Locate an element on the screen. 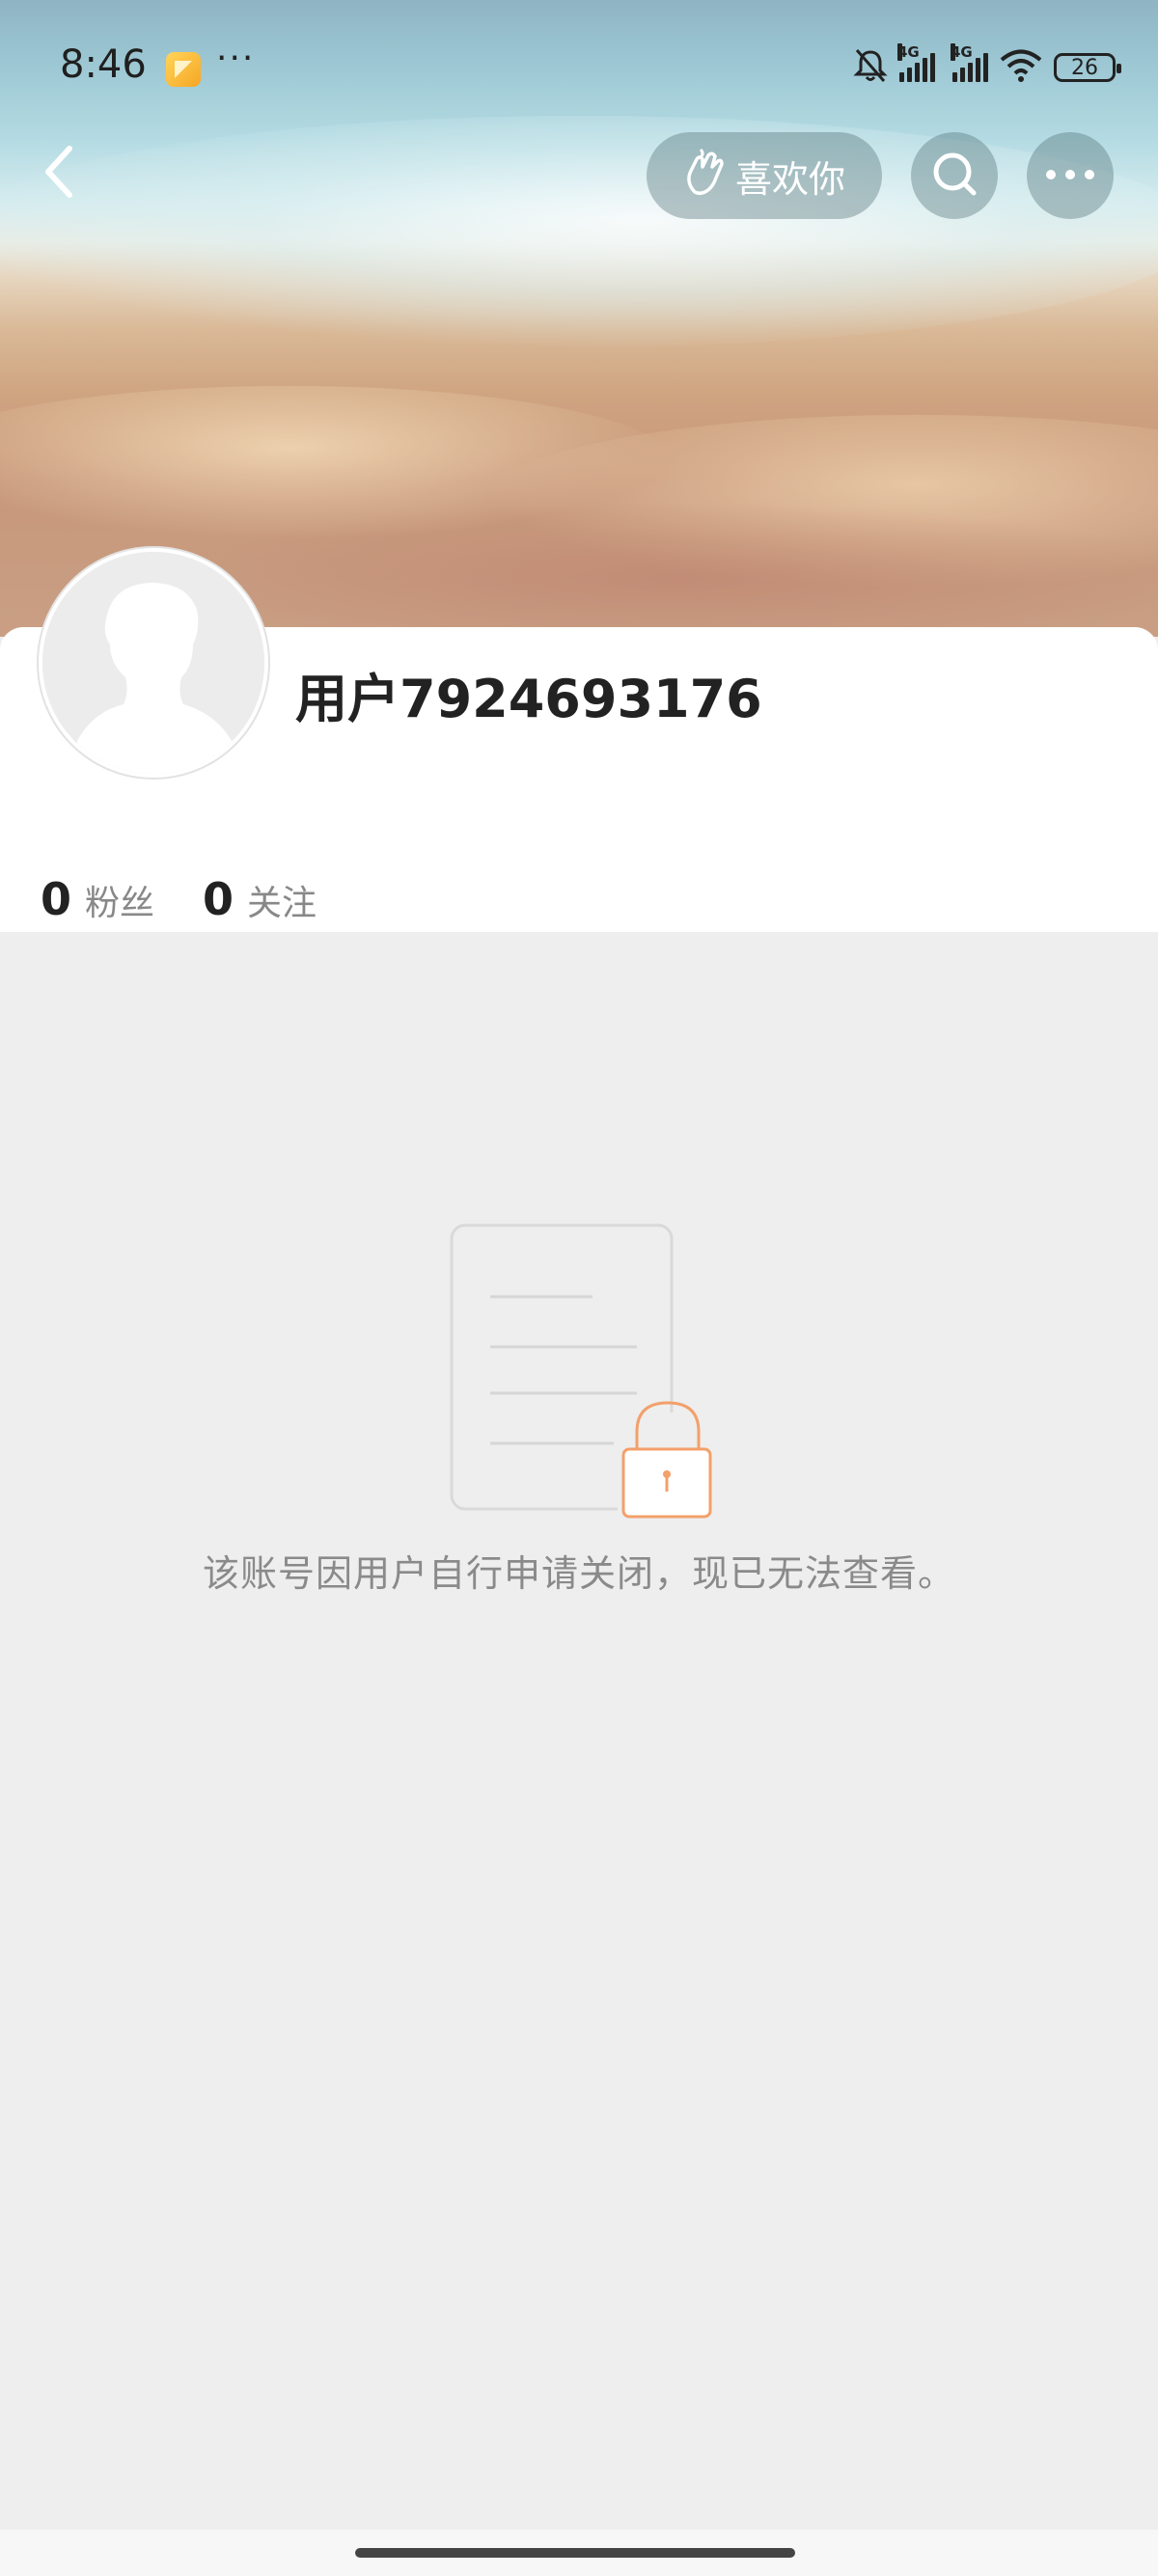 The height and width of the screenshot is (2576, 1158). back-button is located at coordinates (58, 174).